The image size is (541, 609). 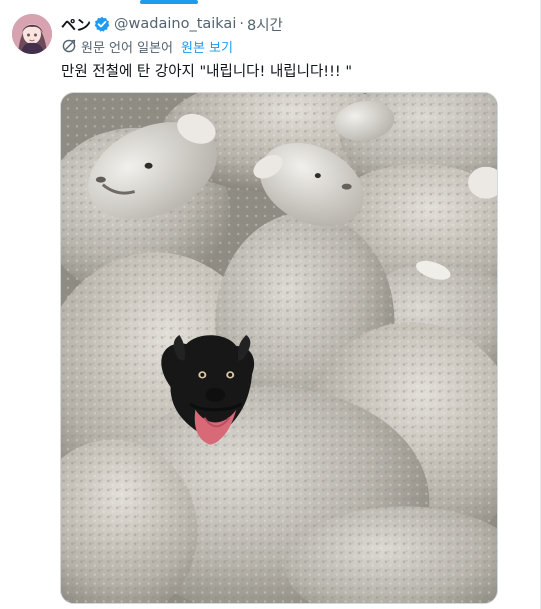 I want to click on active-tab-indicator, so click(x=169, y=2).